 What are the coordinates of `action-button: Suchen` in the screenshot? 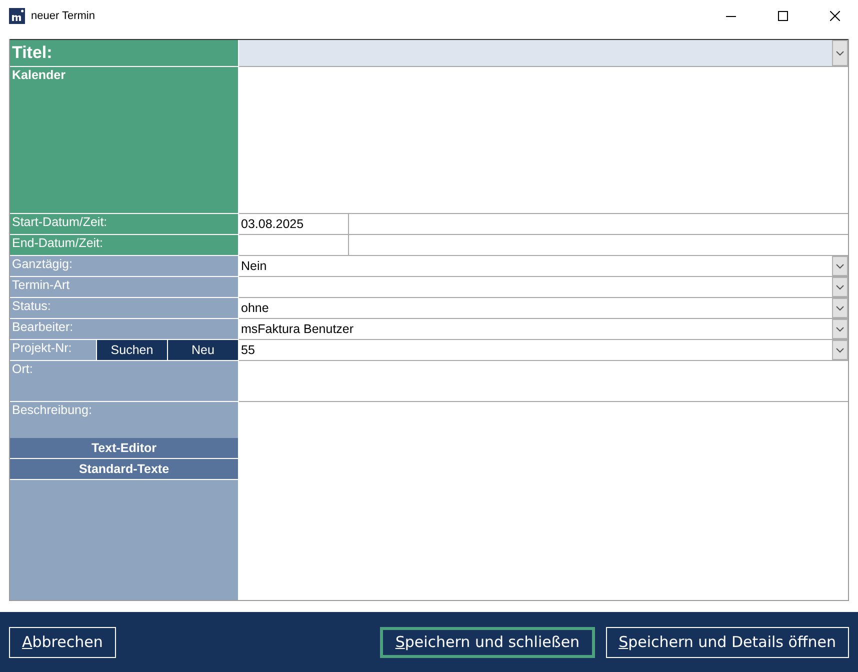 It's located at (131, 350).